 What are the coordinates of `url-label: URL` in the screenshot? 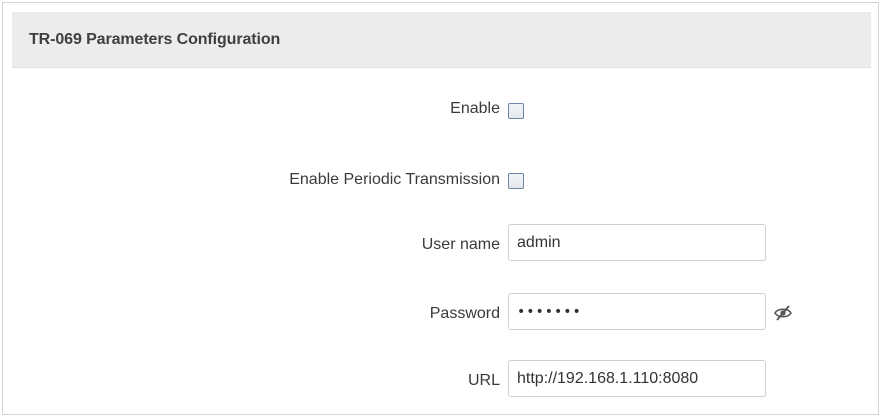 It's located at (483, 380).